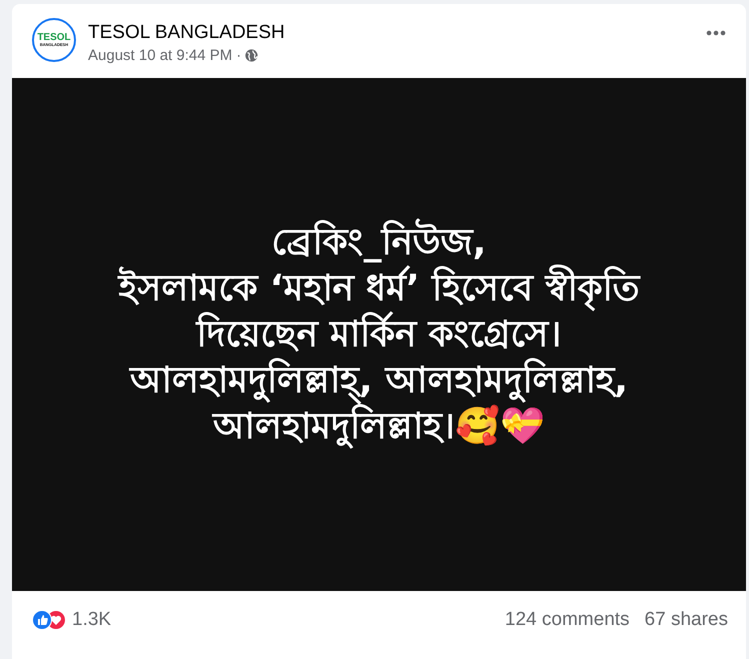  I want to click on reaction-icons, so click(49, 620).